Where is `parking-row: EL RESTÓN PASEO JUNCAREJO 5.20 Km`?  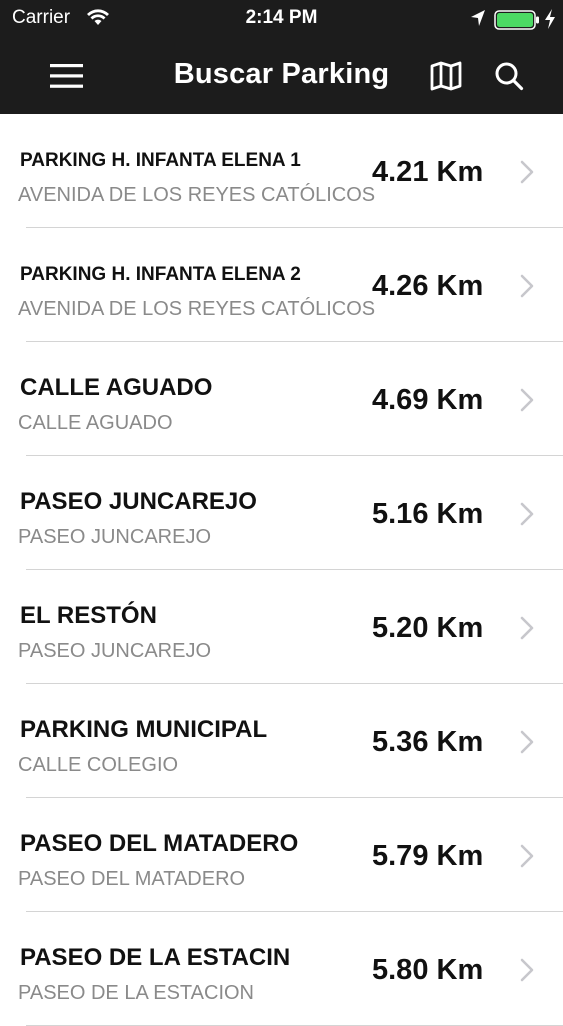
parking-row: EL RESTÓN PASEO JUNCAREJO 5.20 Km is located at coordinates (281, 627).